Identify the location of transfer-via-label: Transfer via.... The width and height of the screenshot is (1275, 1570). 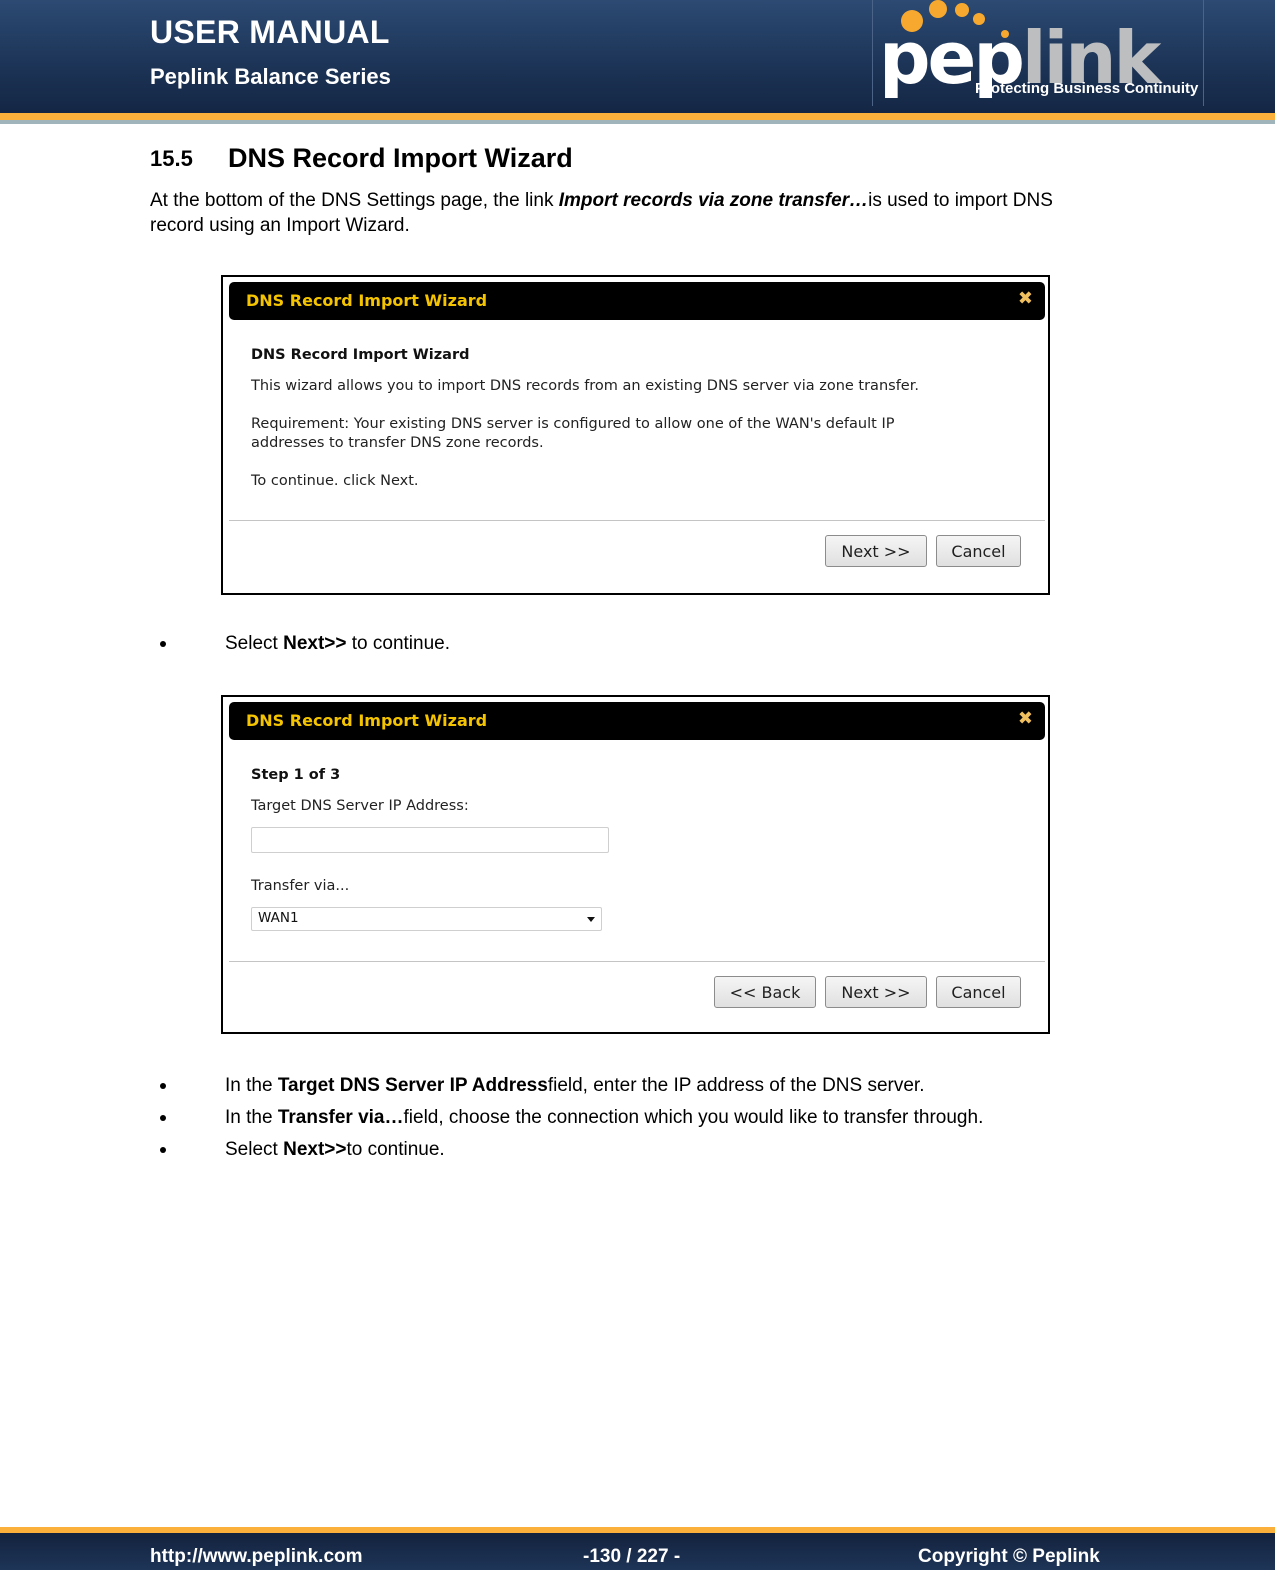
(300, 886).